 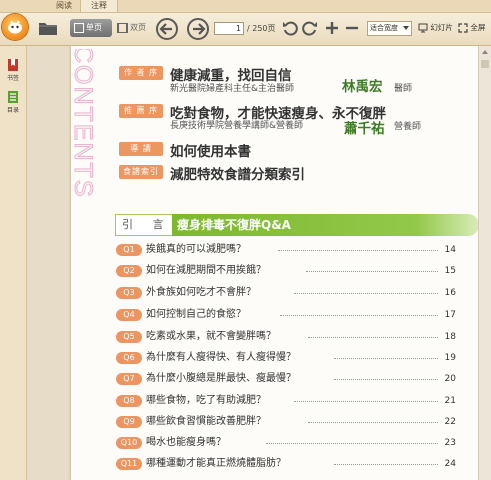 What do you see at coordinates (229, 28) in the screenshot?
I see `page-number-input: 1` at bounding box center [229, 28].